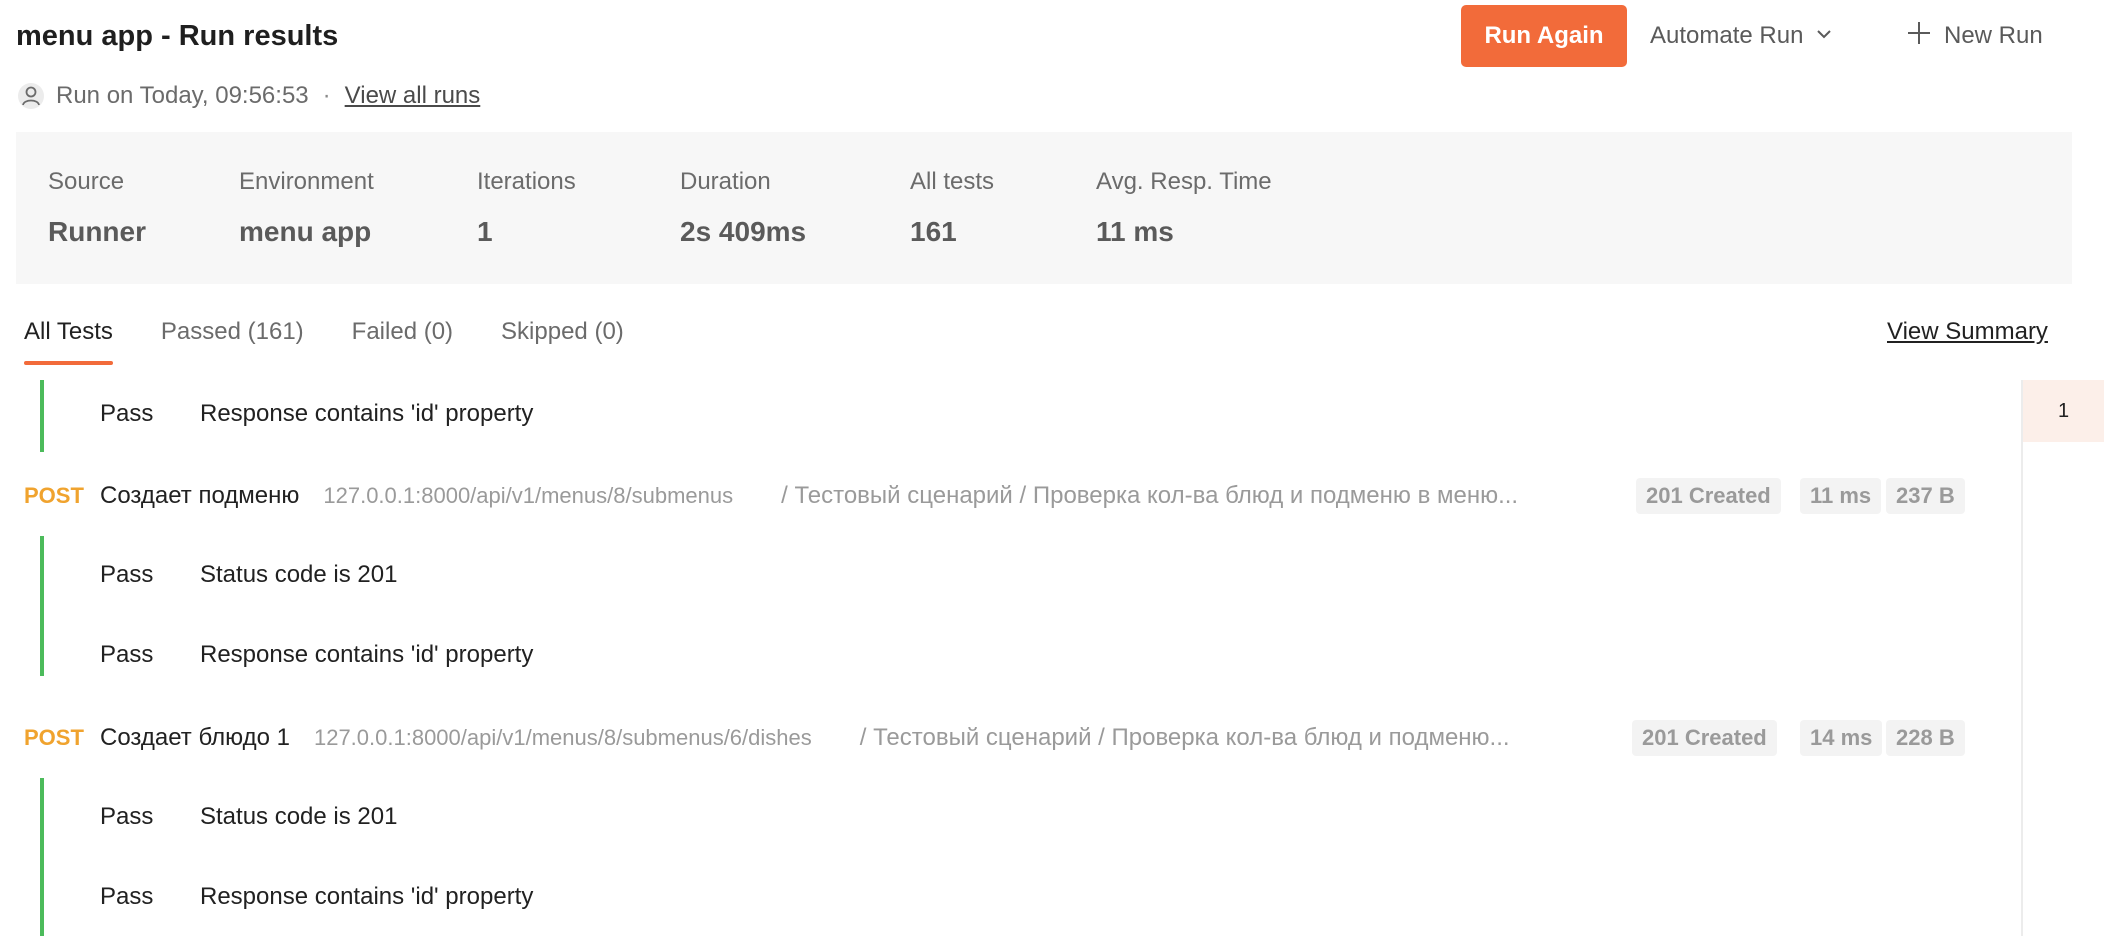 This screenshot has height=936, width=2104. What do you see at coordinates (195, 737) in the screenshot?
I see `request-name: Создает блюдо 1` at bounding box center [195, 737].